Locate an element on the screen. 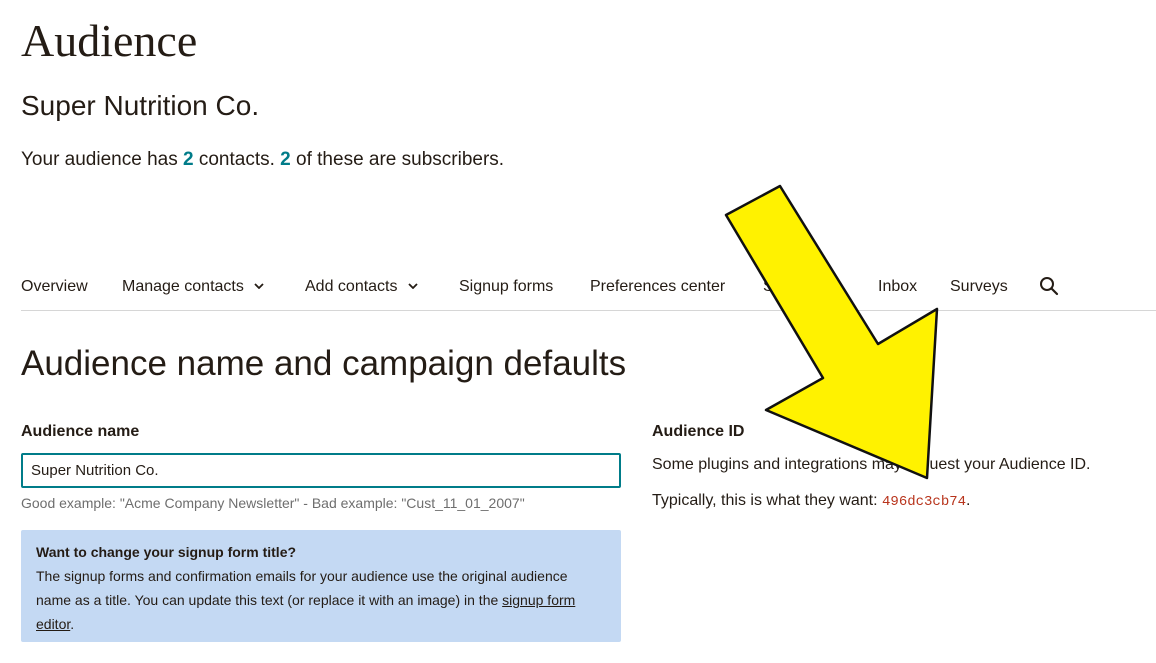 Image resolution: width=1156 pixels, height=663 pixels. info-box-suffix: . is located at coordinates (72, 624).